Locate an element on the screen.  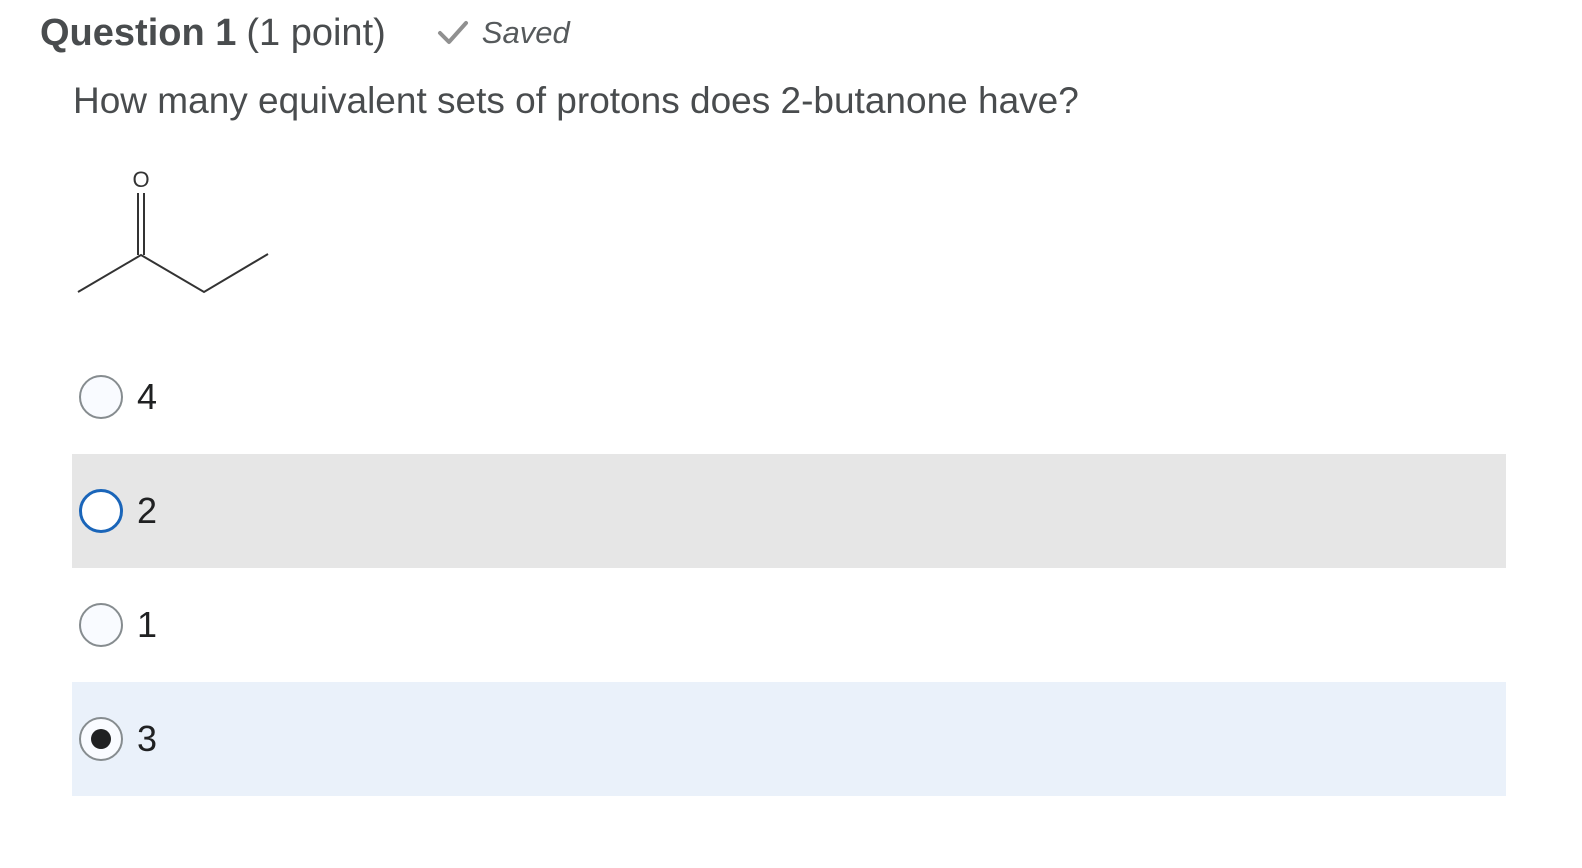
question-header: Question 1 (1 point) Saved is located at coordinates (305, 33).